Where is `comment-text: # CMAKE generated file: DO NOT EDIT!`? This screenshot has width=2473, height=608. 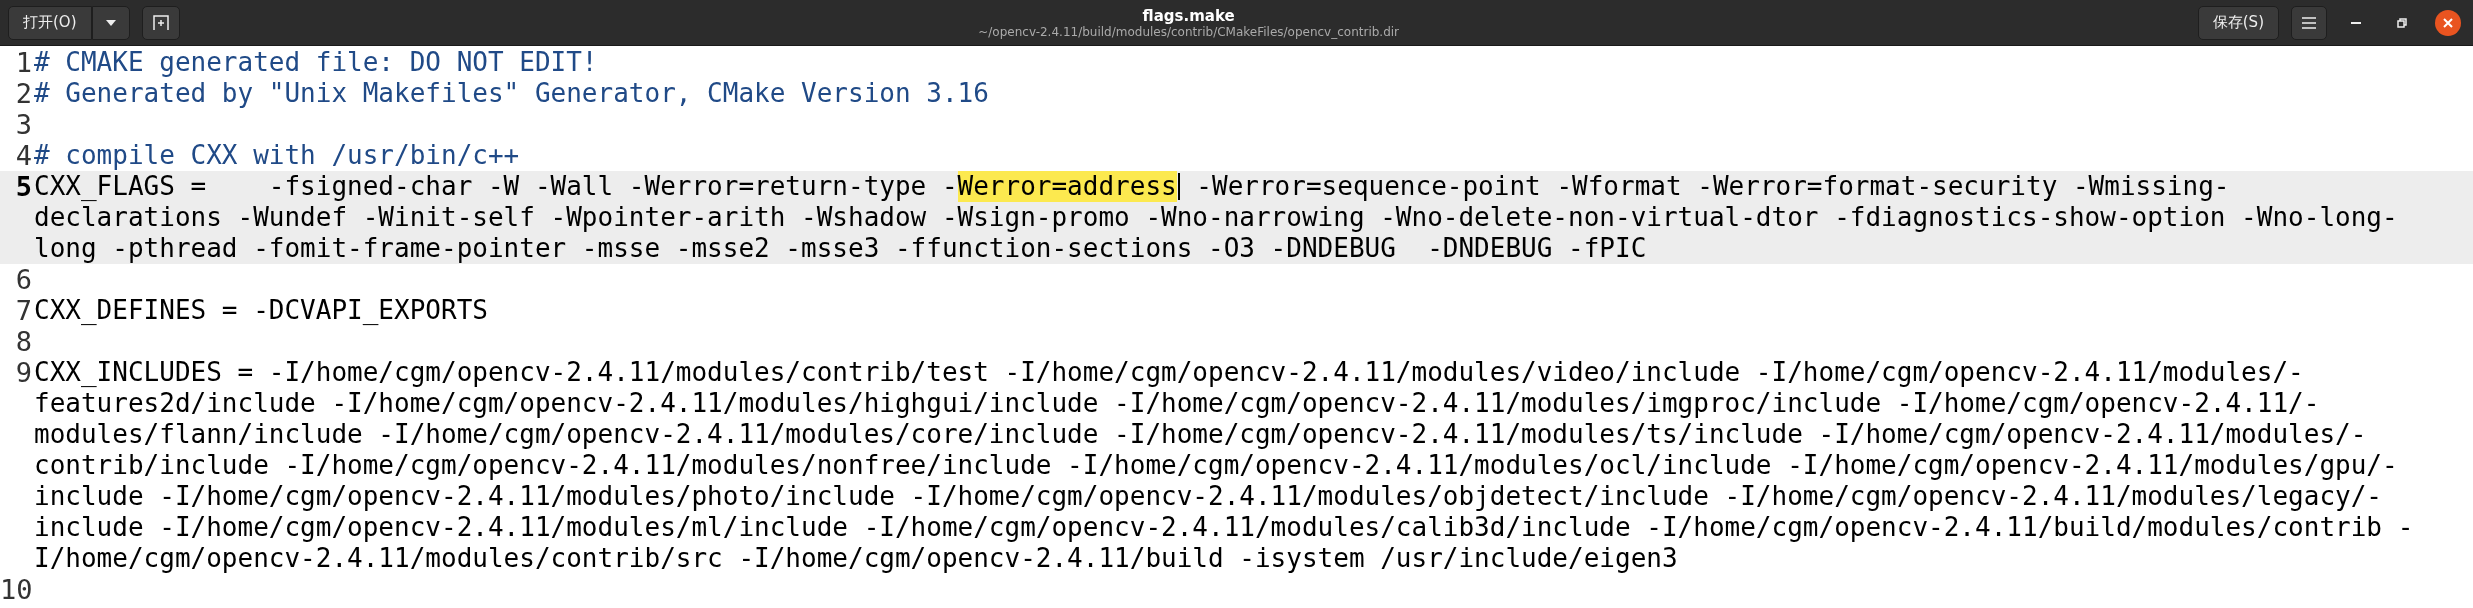 comment-text: # CMAKE generated file: DO NOT EDIT! is located at coordinates (316, 62).